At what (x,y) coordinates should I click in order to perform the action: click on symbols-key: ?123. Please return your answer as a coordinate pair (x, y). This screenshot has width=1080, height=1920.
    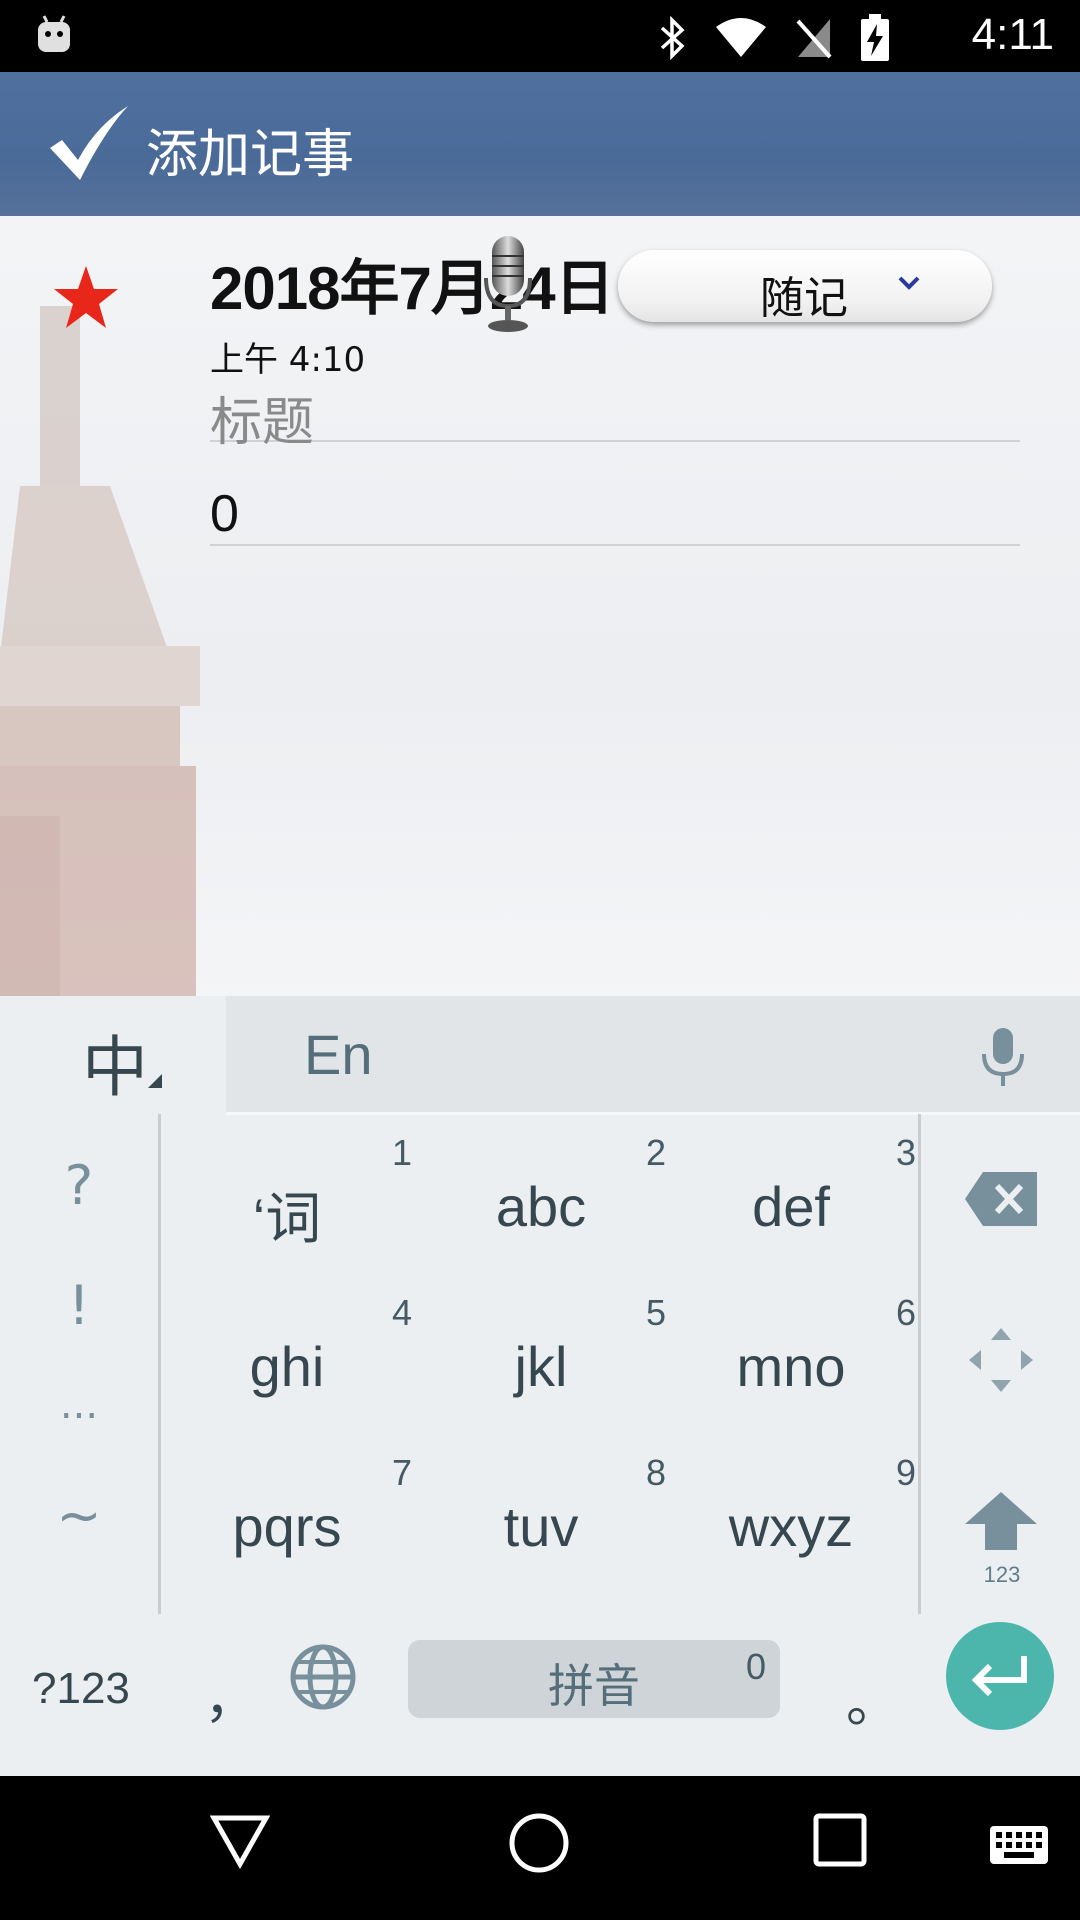
    Looking at the image, I should click on (81, 1689).